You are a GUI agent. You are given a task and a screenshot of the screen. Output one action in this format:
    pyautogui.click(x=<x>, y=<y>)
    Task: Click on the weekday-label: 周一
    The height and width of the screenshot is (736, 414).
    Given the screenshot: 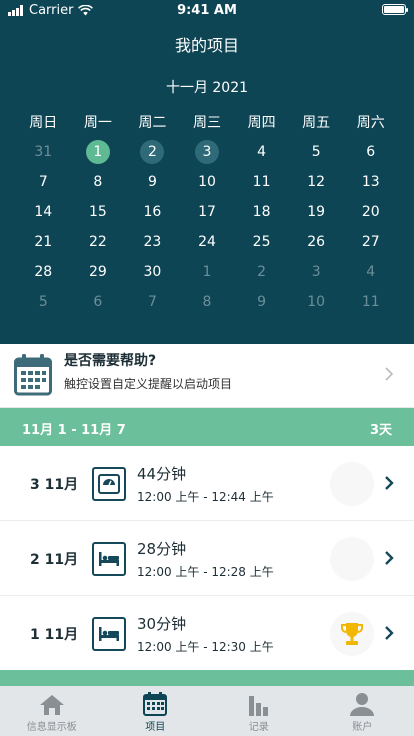 What is the action you would take?
    pyautogui.click(x=97, y=122)
    